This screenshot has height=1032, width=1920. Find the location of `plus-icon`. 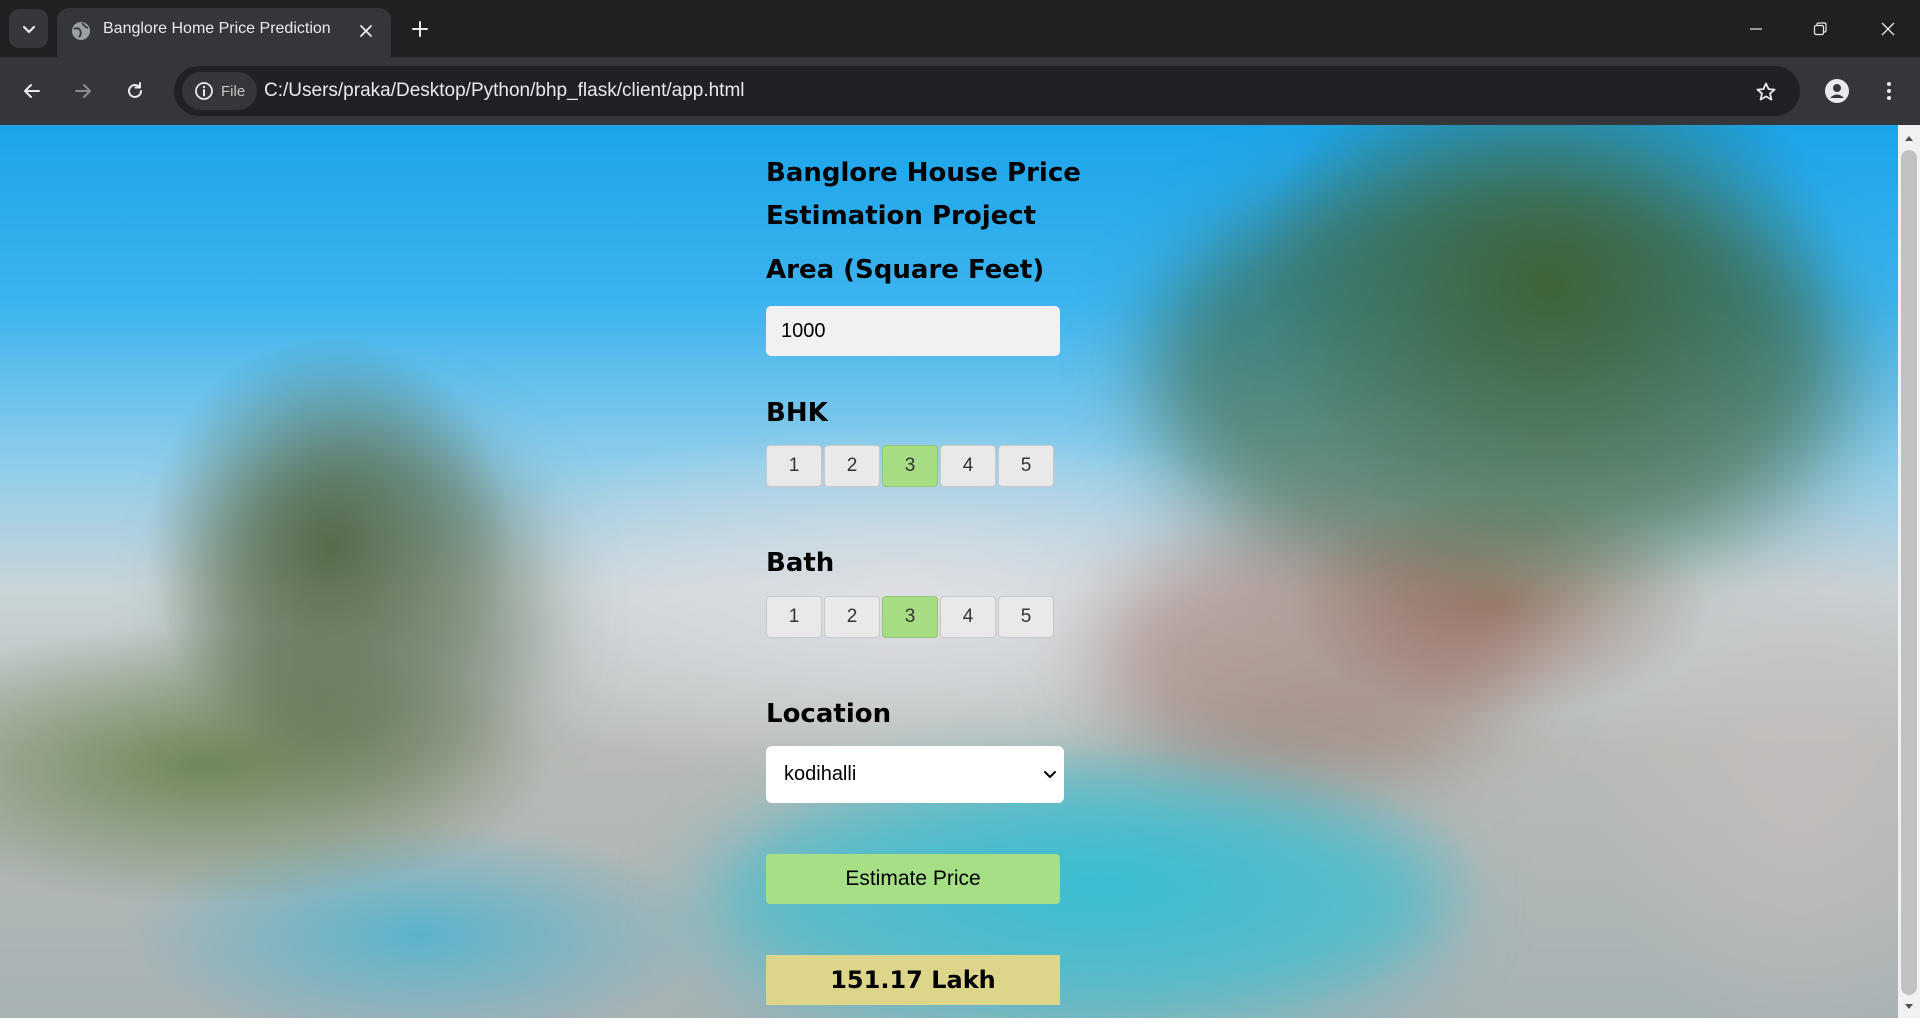

plus-icon is located at coordinates (420, 29).